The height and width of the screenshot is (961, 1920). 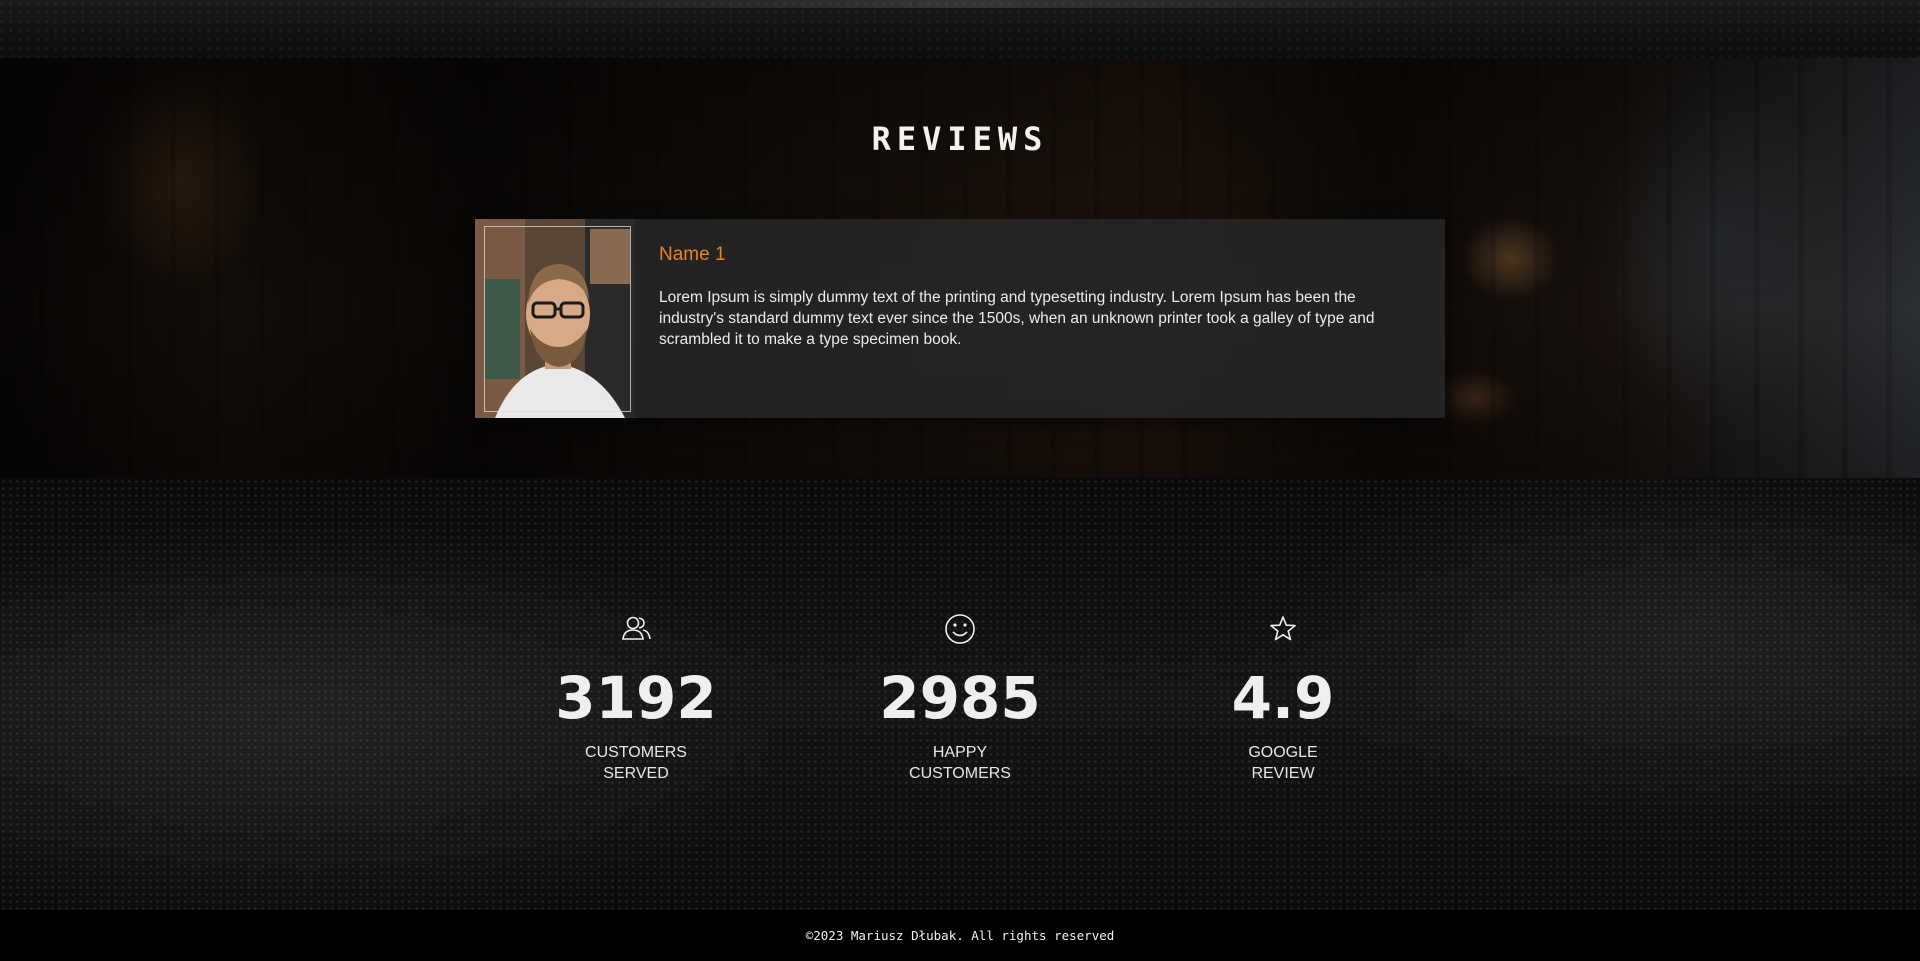 What do you see at coordinates (636, 763) in the screenshot?
I see `stat-label: CUSTOMERS SERVED` at bounding box center [636, 763].